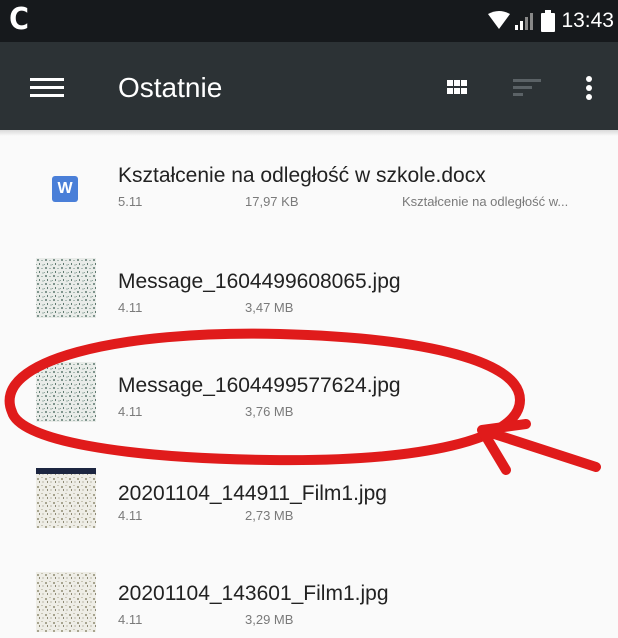 This screenshot has height=638, width=618. Describe the element at coordinates (527, 88) in the screenshot. I see `sort-icon` at that location.